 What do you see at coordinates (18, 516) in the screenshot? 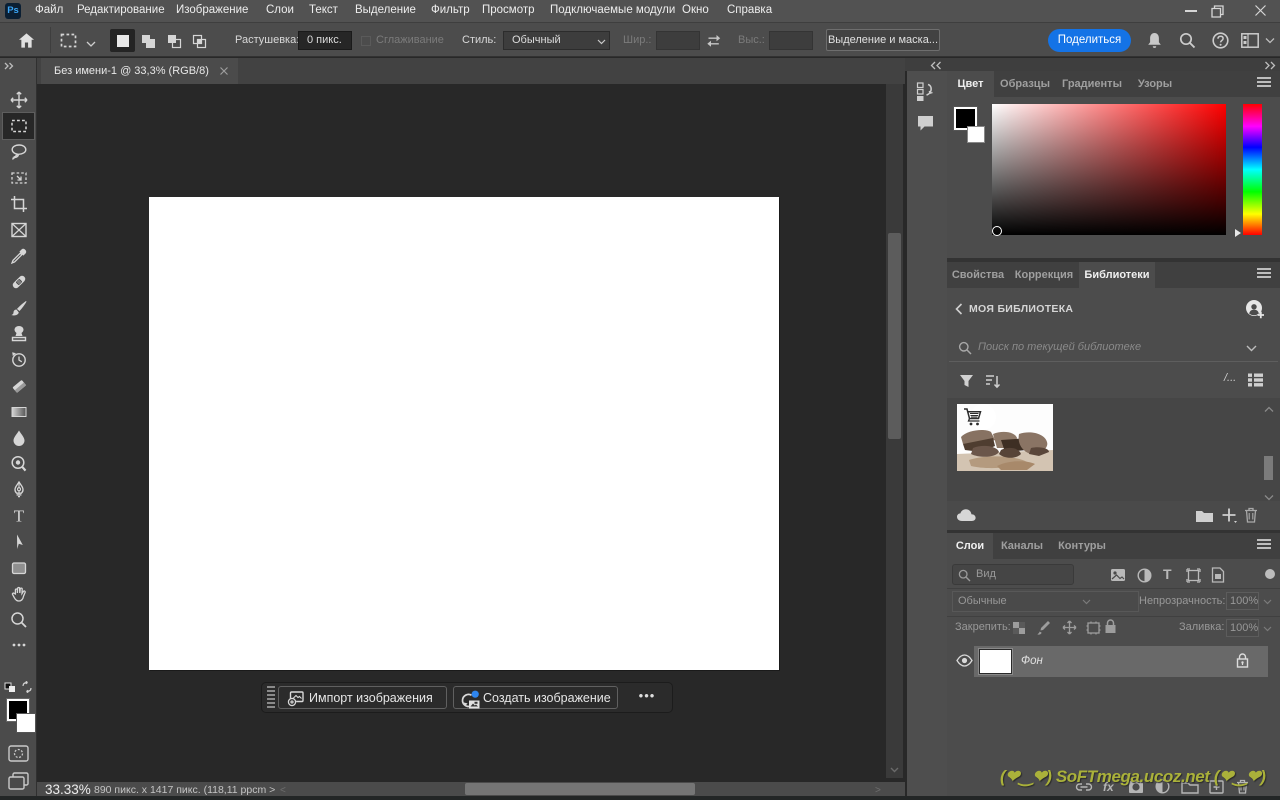
I see `svg-text: T` at bounding box center [18, 516].